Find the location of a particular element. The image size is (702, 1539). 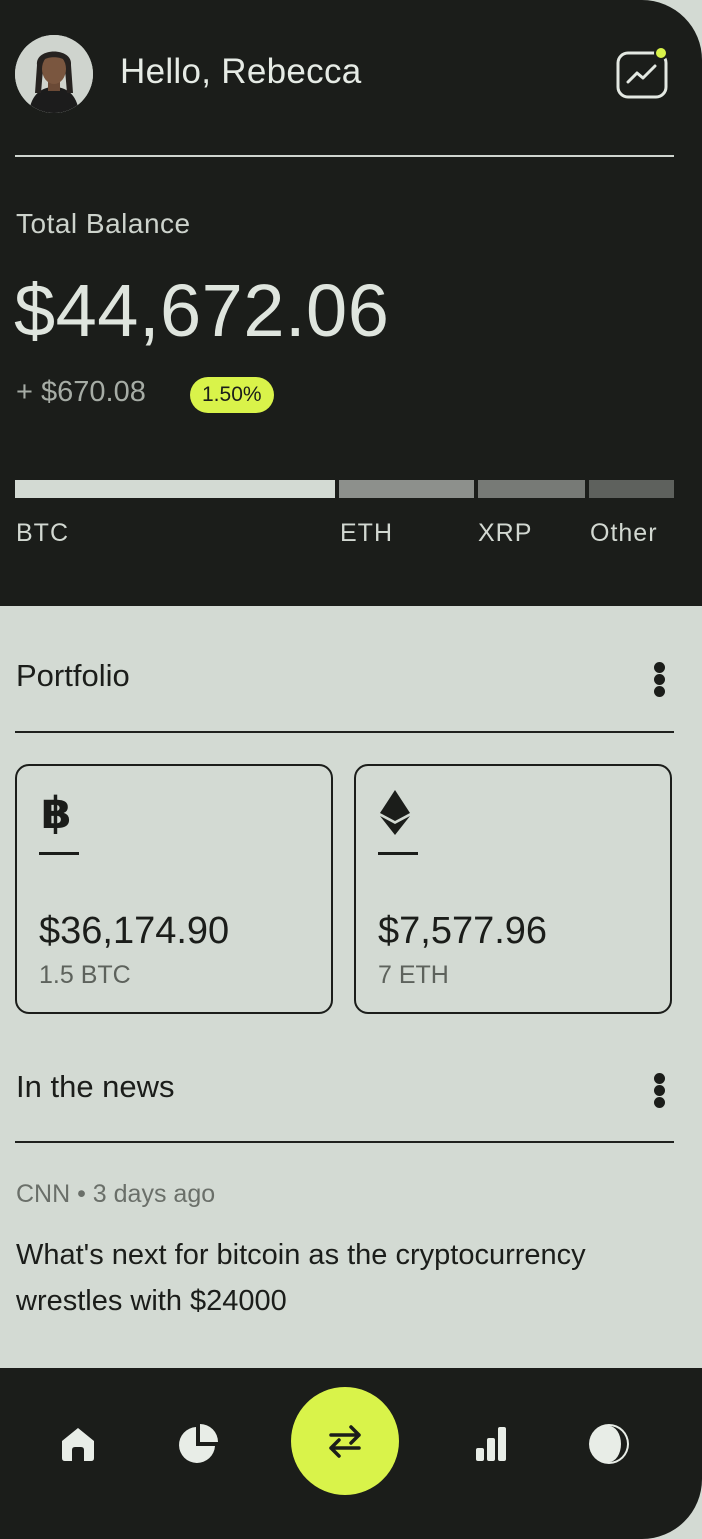

bar-chart-icon is located at coordinates (491, 1444).